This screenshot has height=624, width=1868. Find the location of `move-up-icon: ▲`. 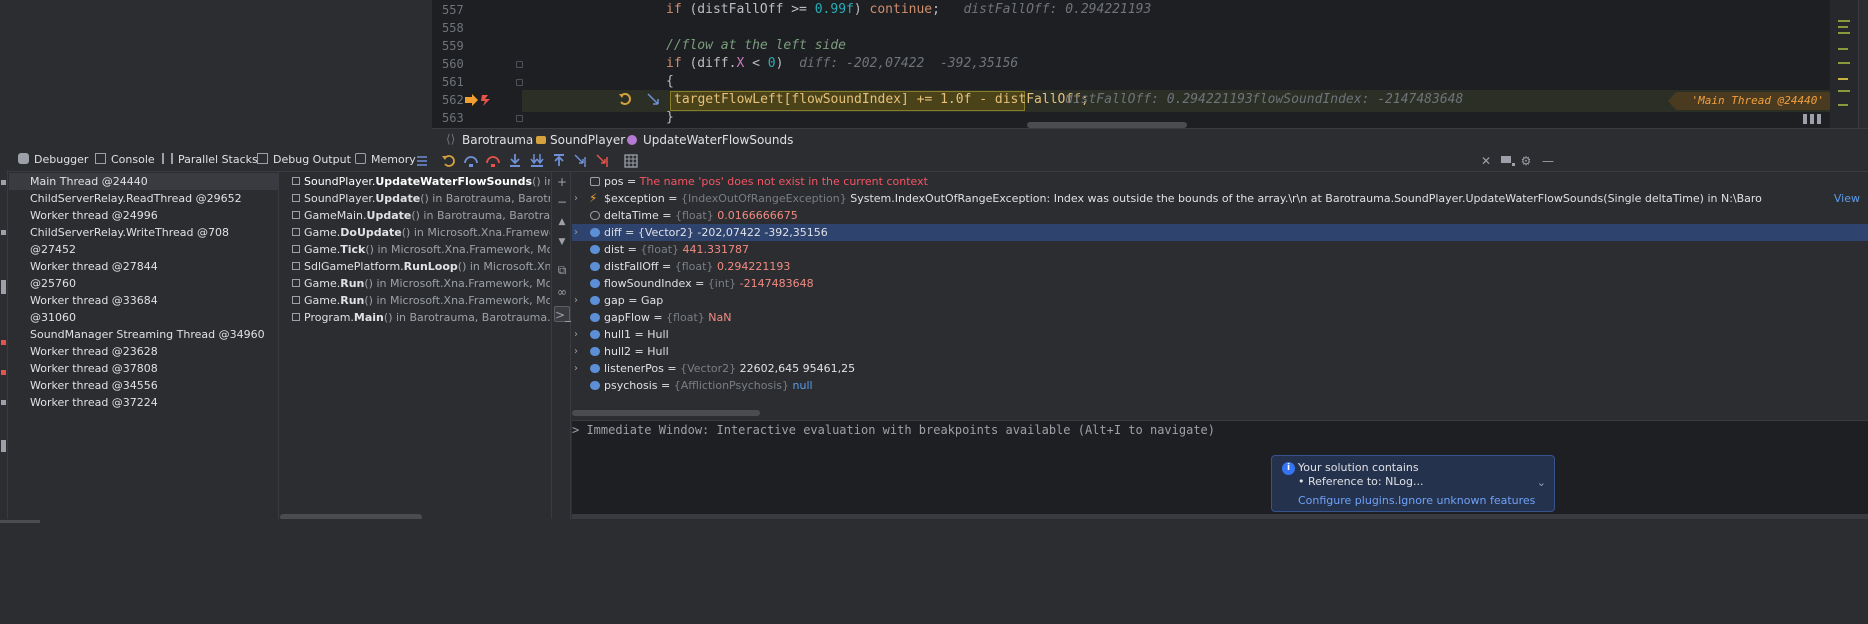

move-up-icon: ▲ is located at coordinates (562, 222).